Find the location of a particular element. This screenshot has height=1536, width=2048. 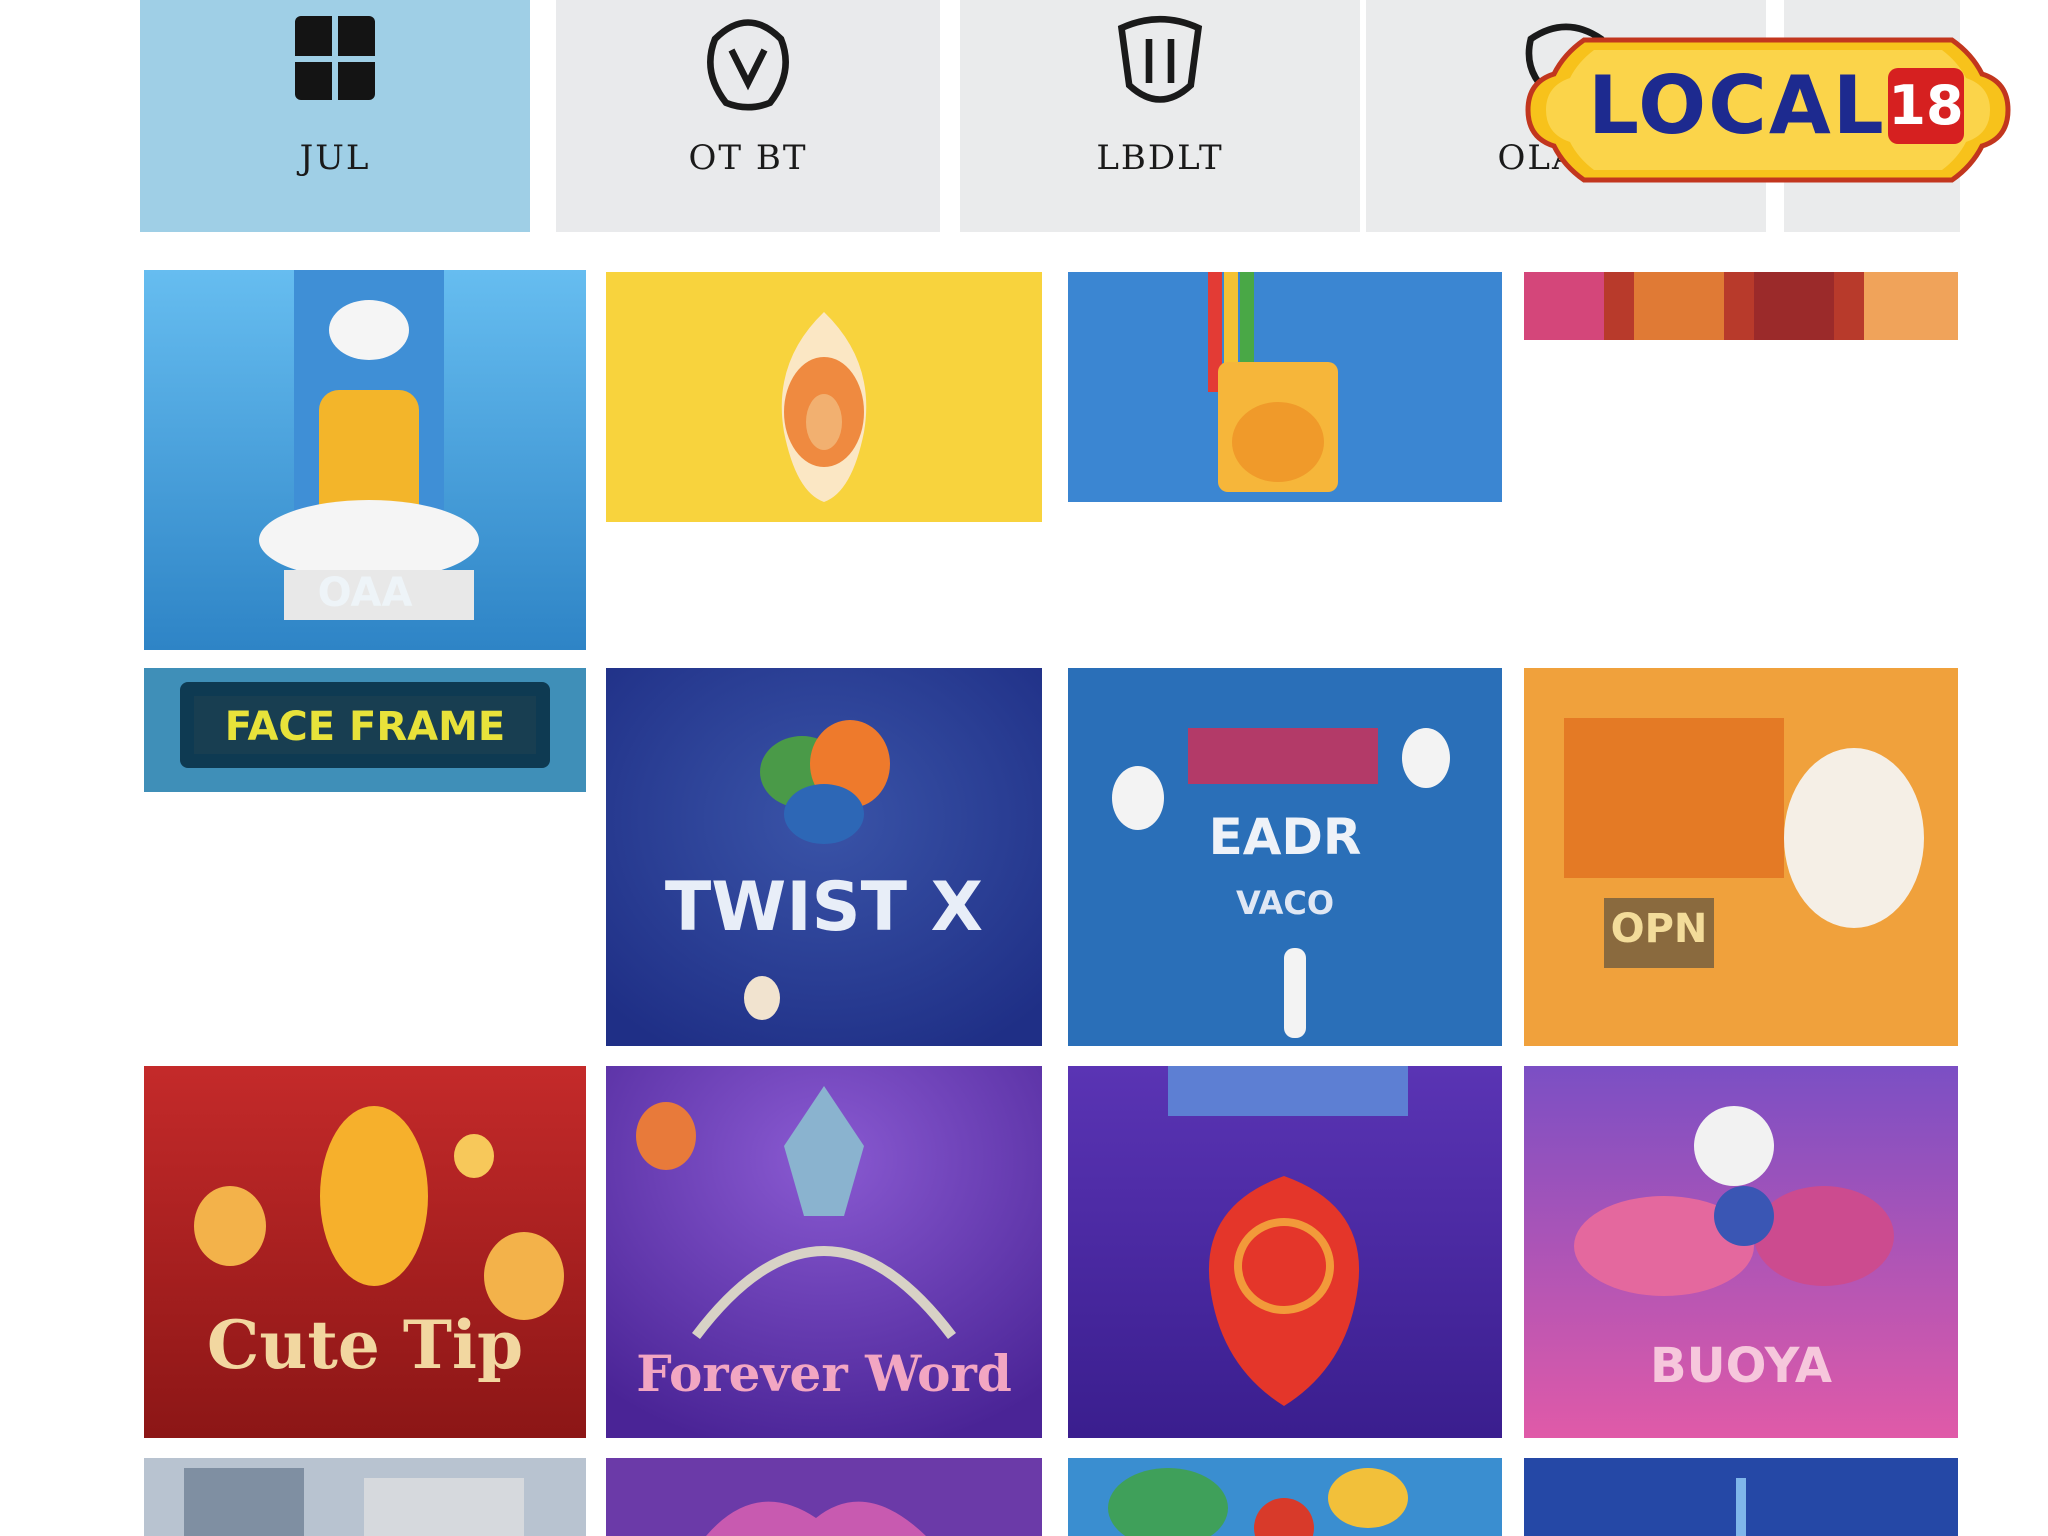

category-caption: JUL is located at coordinates (335, 158).